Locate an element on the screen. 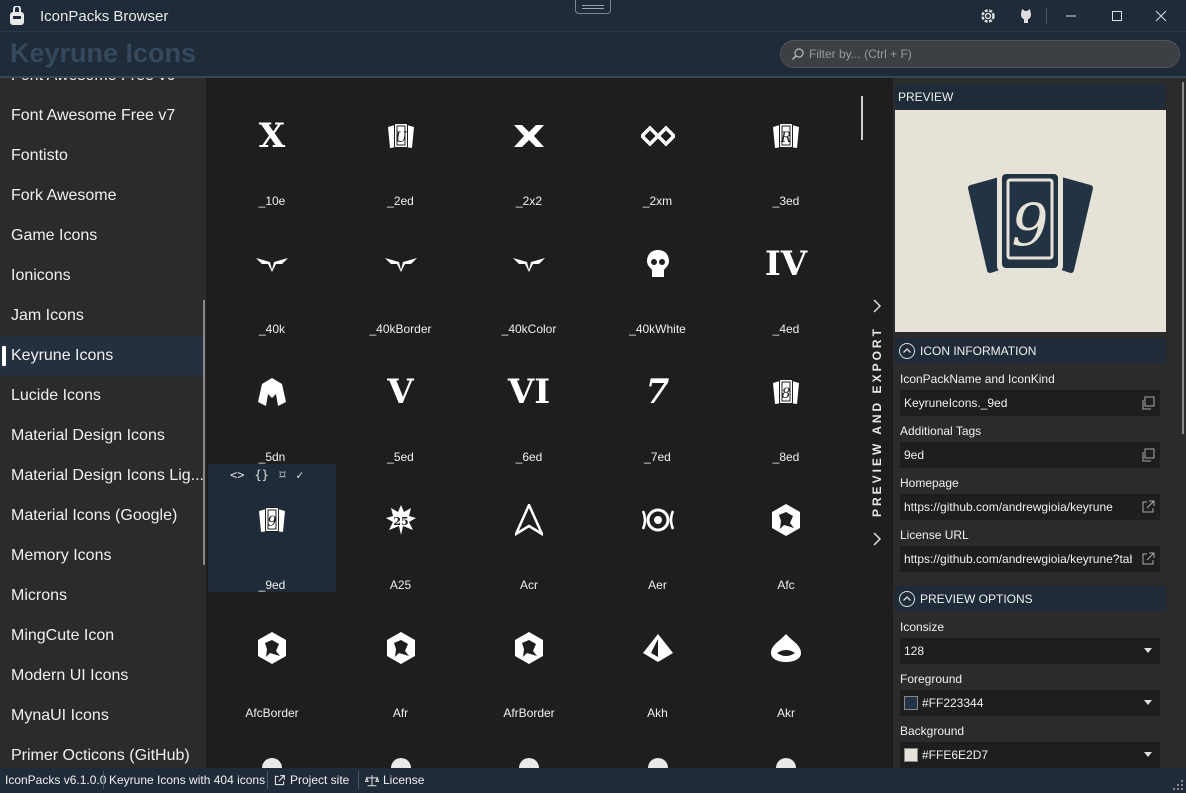  sidebar-item: Game Icons is located at coordinates (102, 236).